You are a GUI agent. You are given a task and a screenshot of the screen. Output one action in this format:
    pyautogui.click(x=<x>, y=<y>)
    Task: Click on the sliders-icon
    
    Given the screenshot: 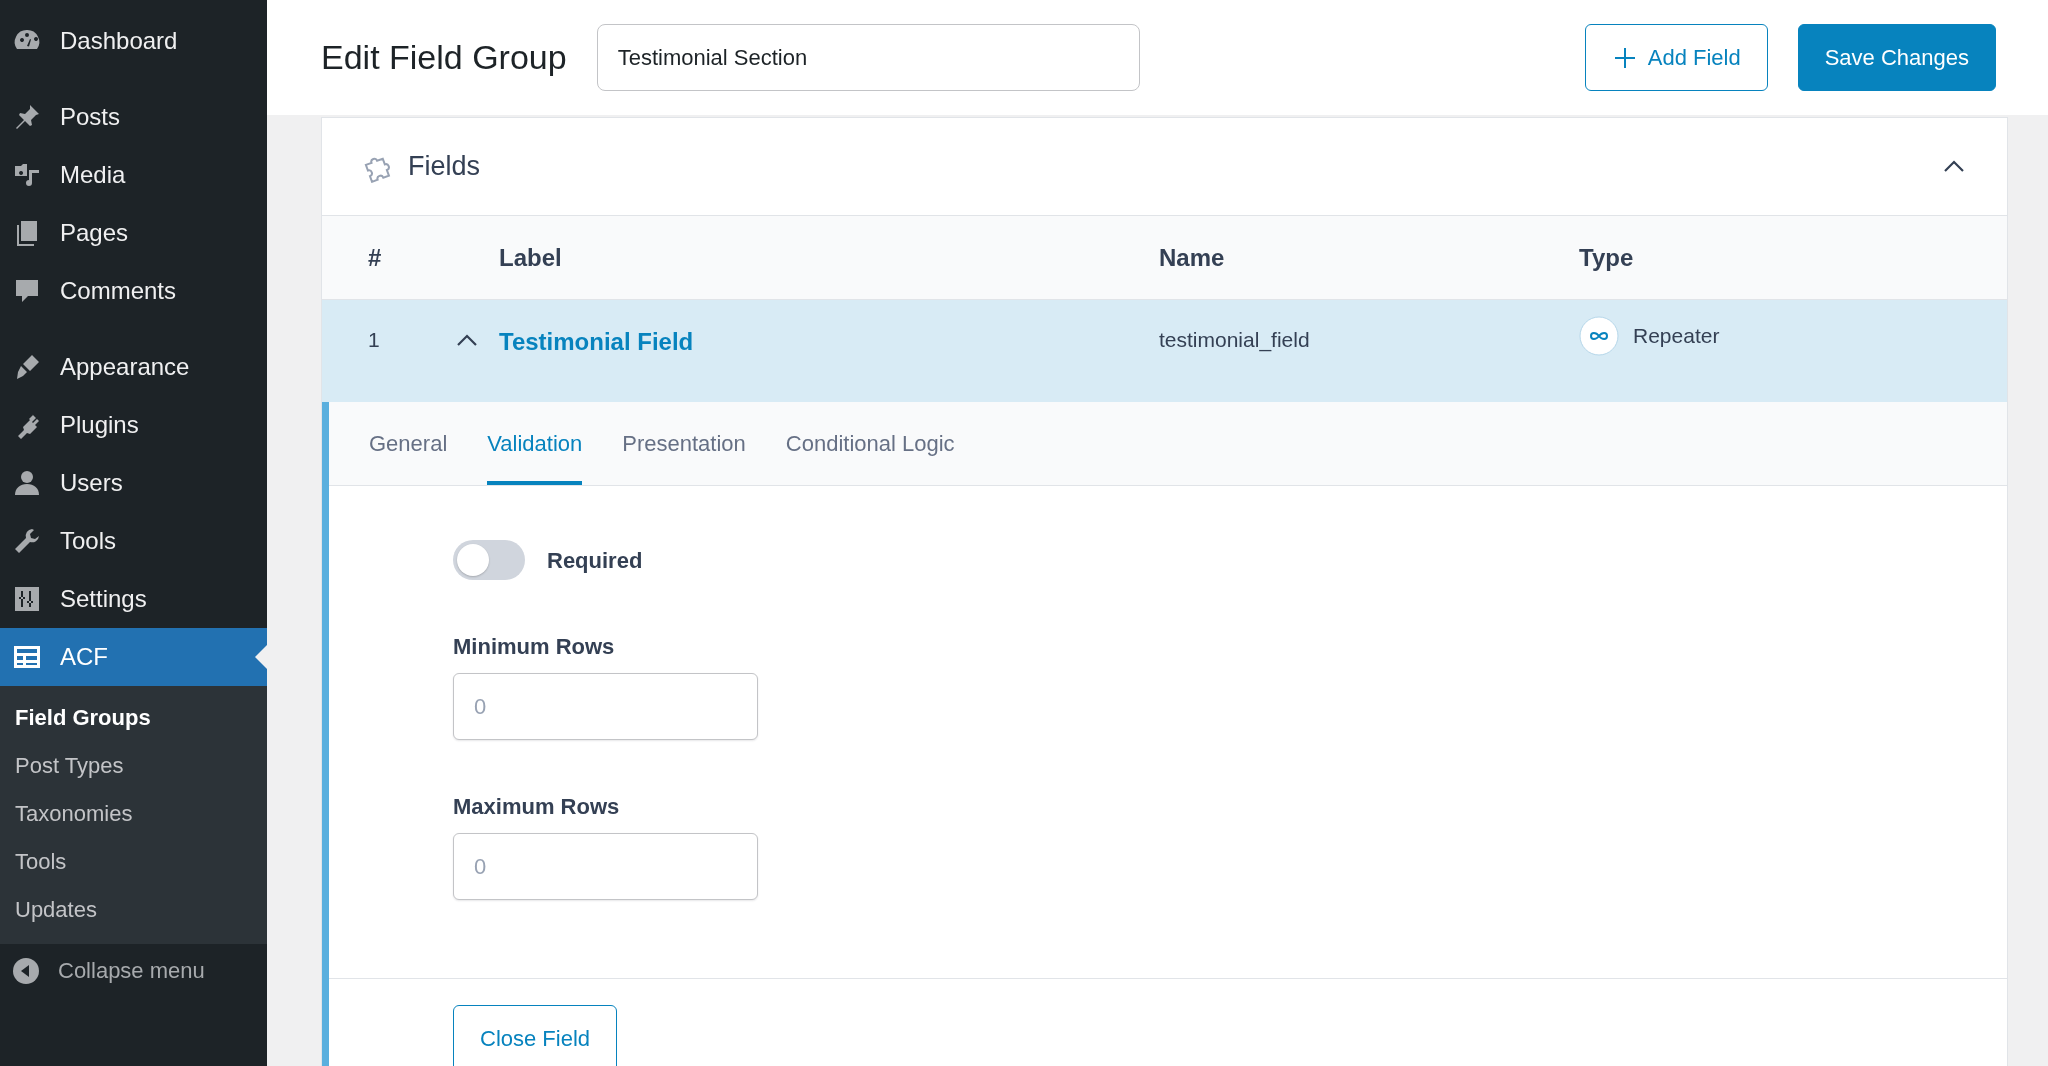 What is the action you would take?
    pyautogui.click(x=27, y=599)
    